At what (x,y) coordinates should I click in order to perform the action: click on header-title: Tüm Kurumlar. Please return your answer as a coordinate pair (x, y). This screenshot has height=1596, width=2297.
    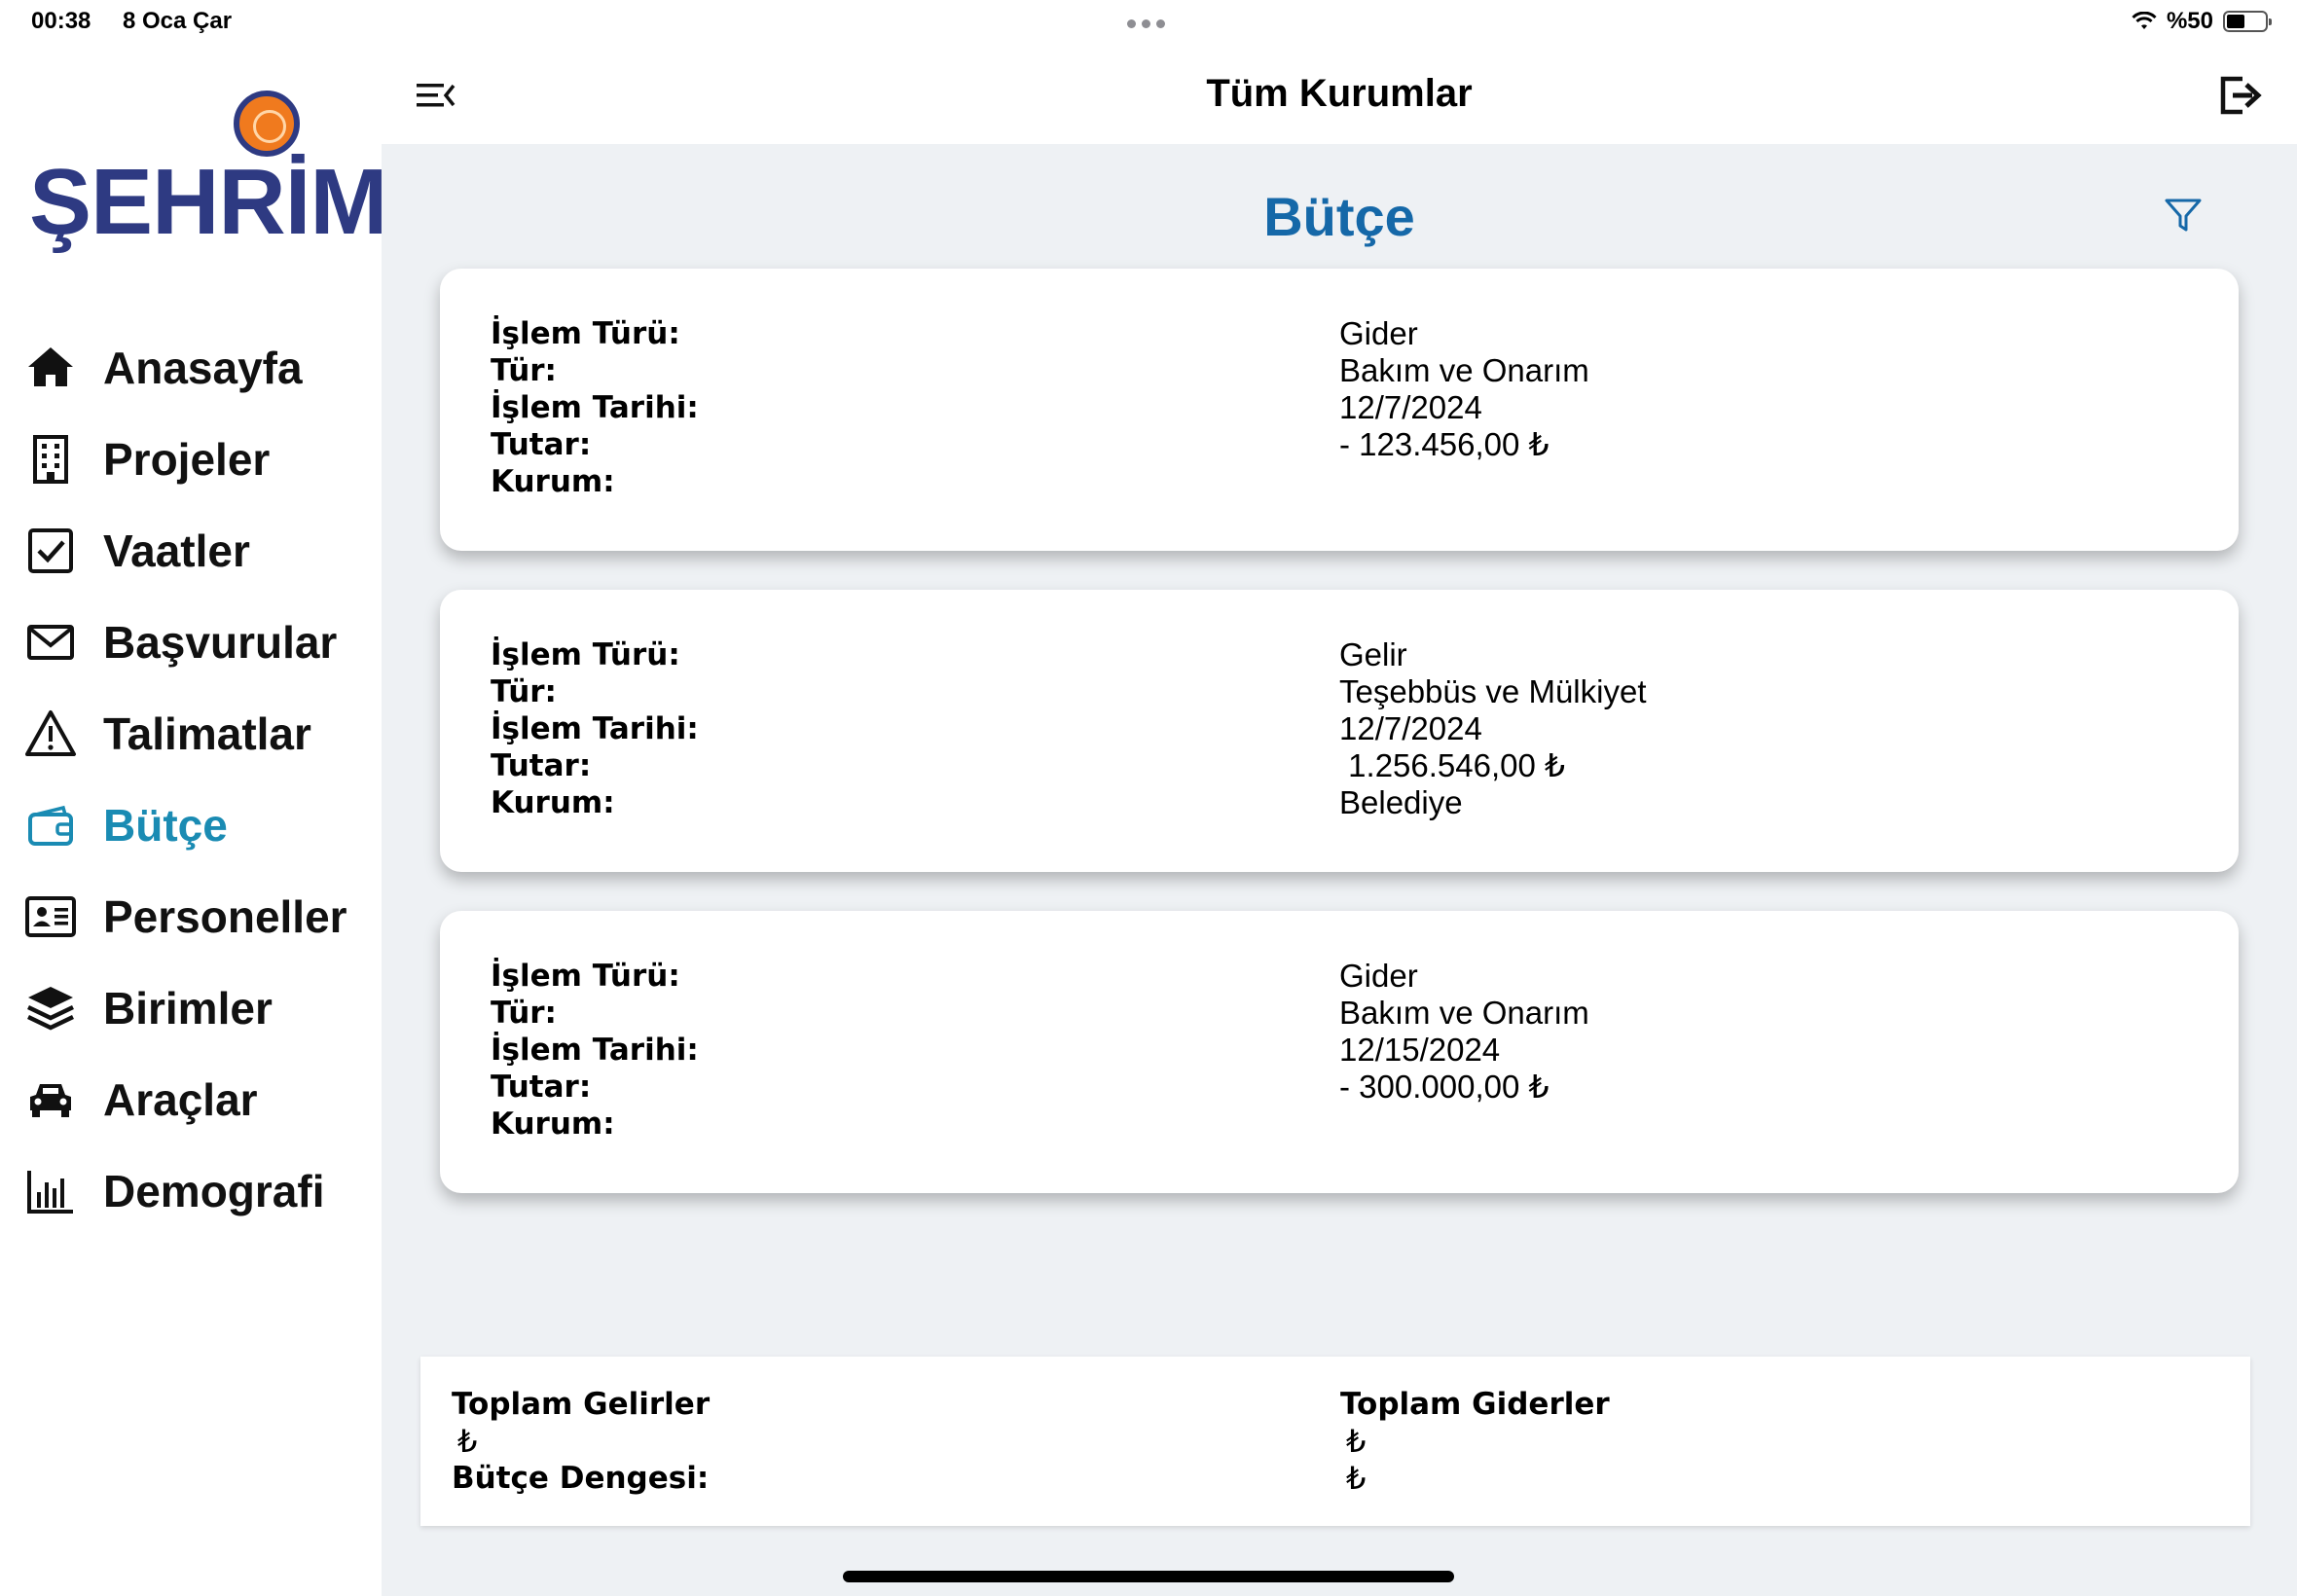
    Looking at the image, I should click on (1339, 93).